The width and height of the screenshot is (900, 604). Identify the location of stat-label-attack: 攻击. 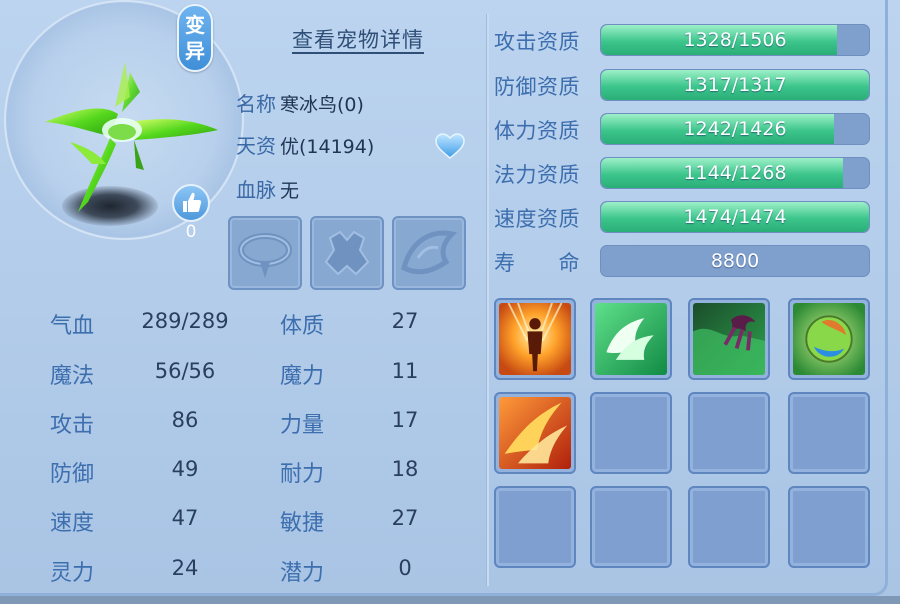
(72, 425).